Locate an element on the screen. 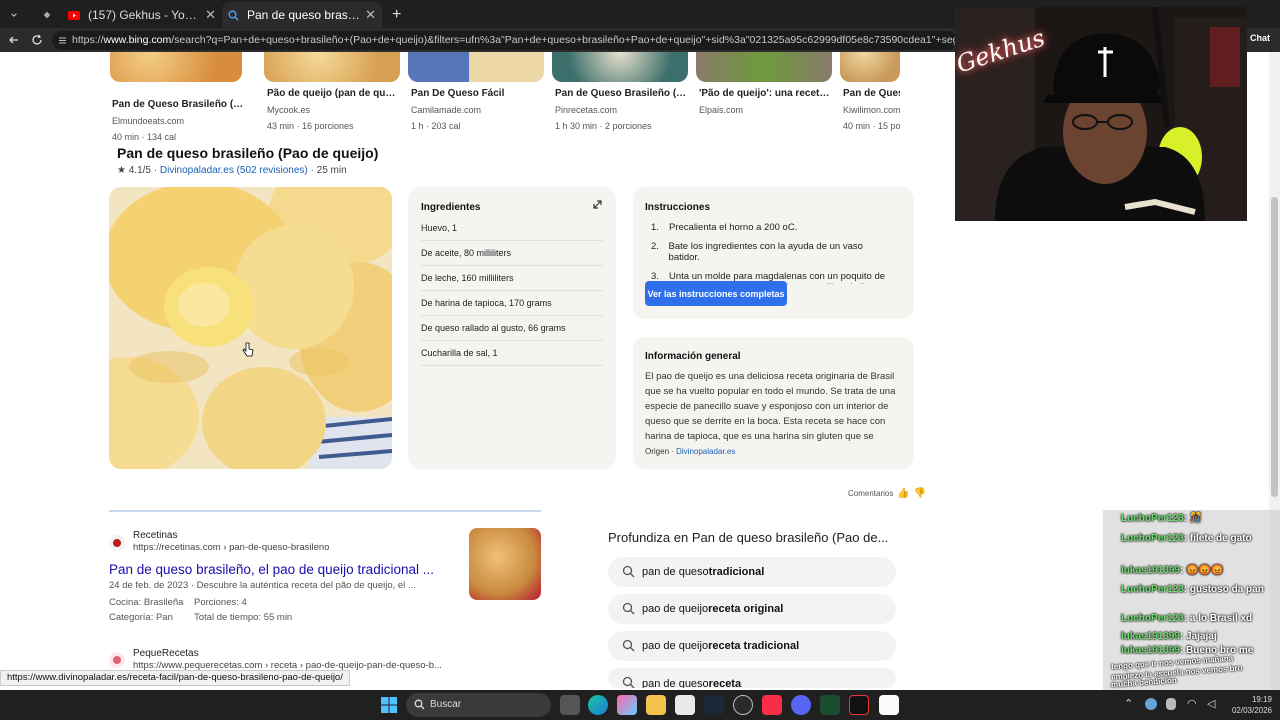 The width and height of the screenshot is (1280, 720). recipe-card-source: Elpais.com is located at coordinates (721, 110).